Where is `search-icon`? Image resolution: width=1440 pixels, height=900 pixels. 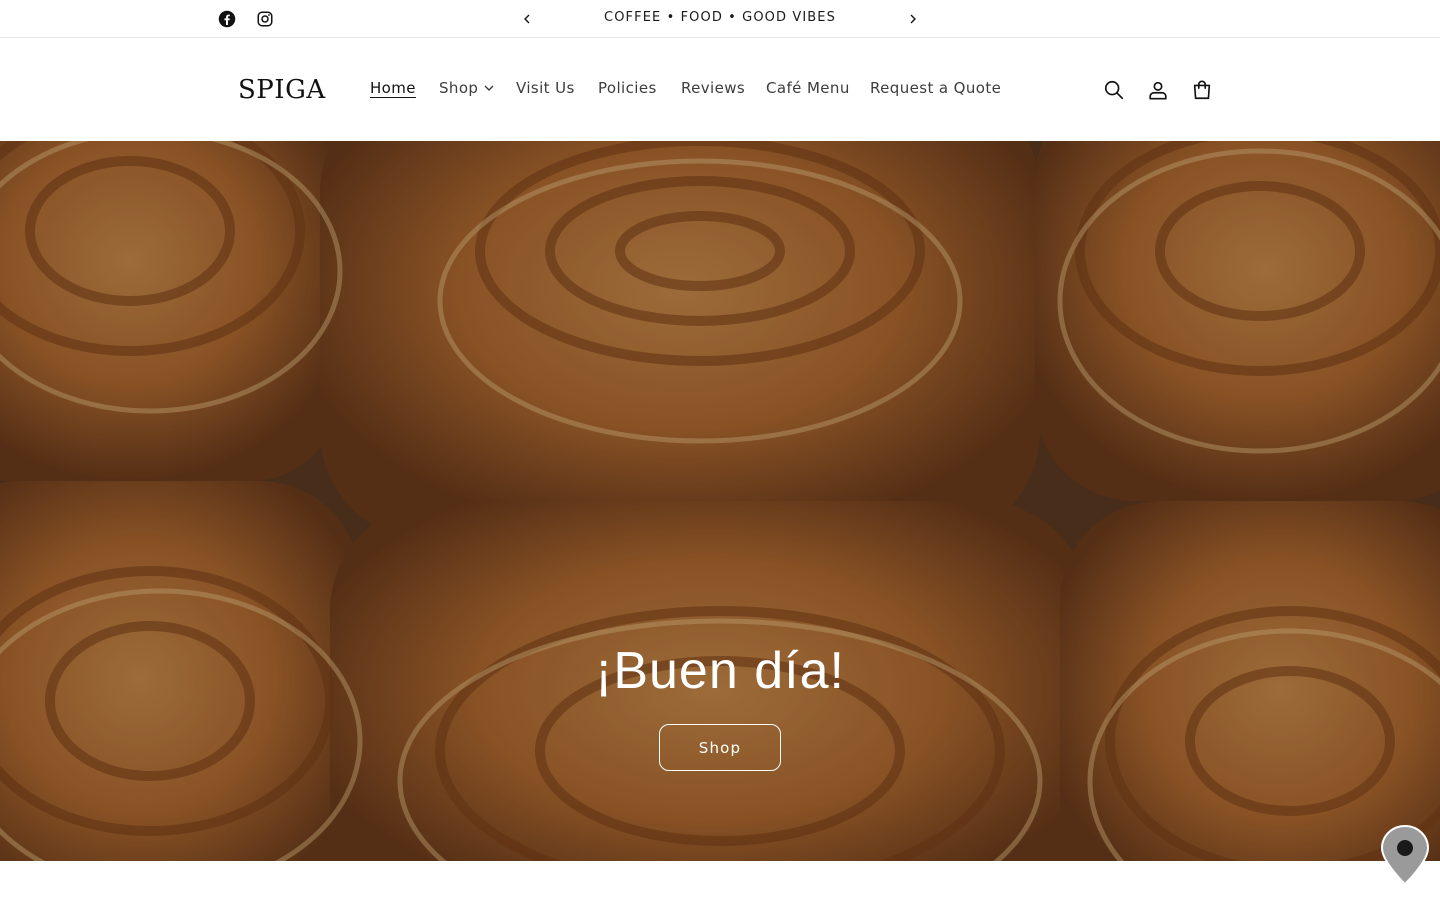
search-icon is located at coordinates (1114, 90).